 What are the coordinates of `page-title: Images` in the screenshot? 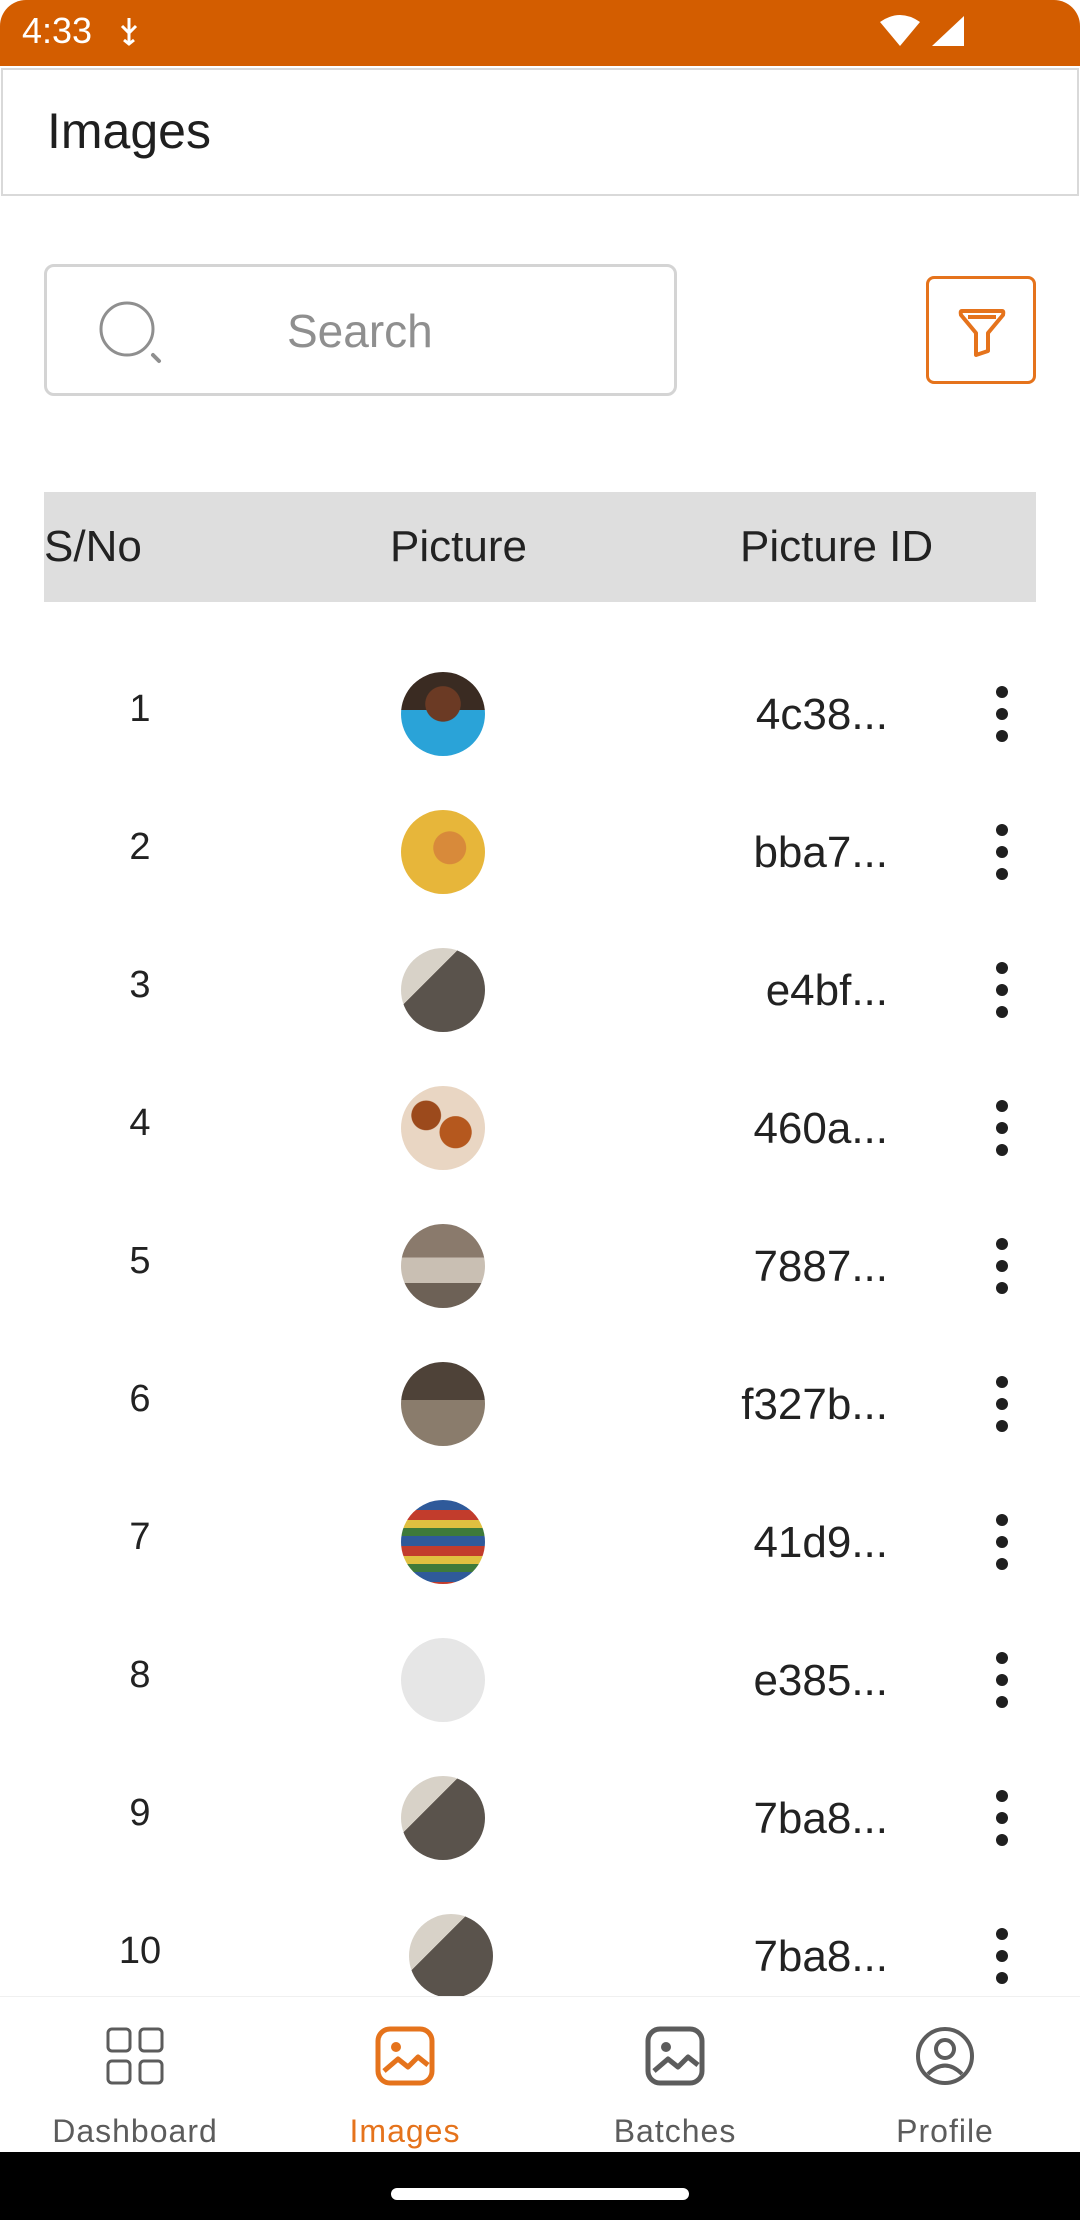 It's located at (129, 131).